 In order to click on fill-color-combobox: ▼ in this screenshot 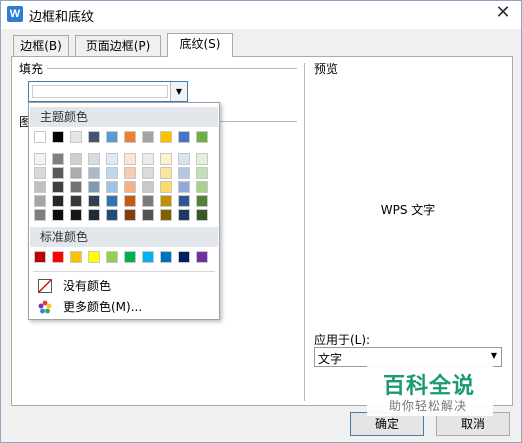, I will do `click(108, 91)`.